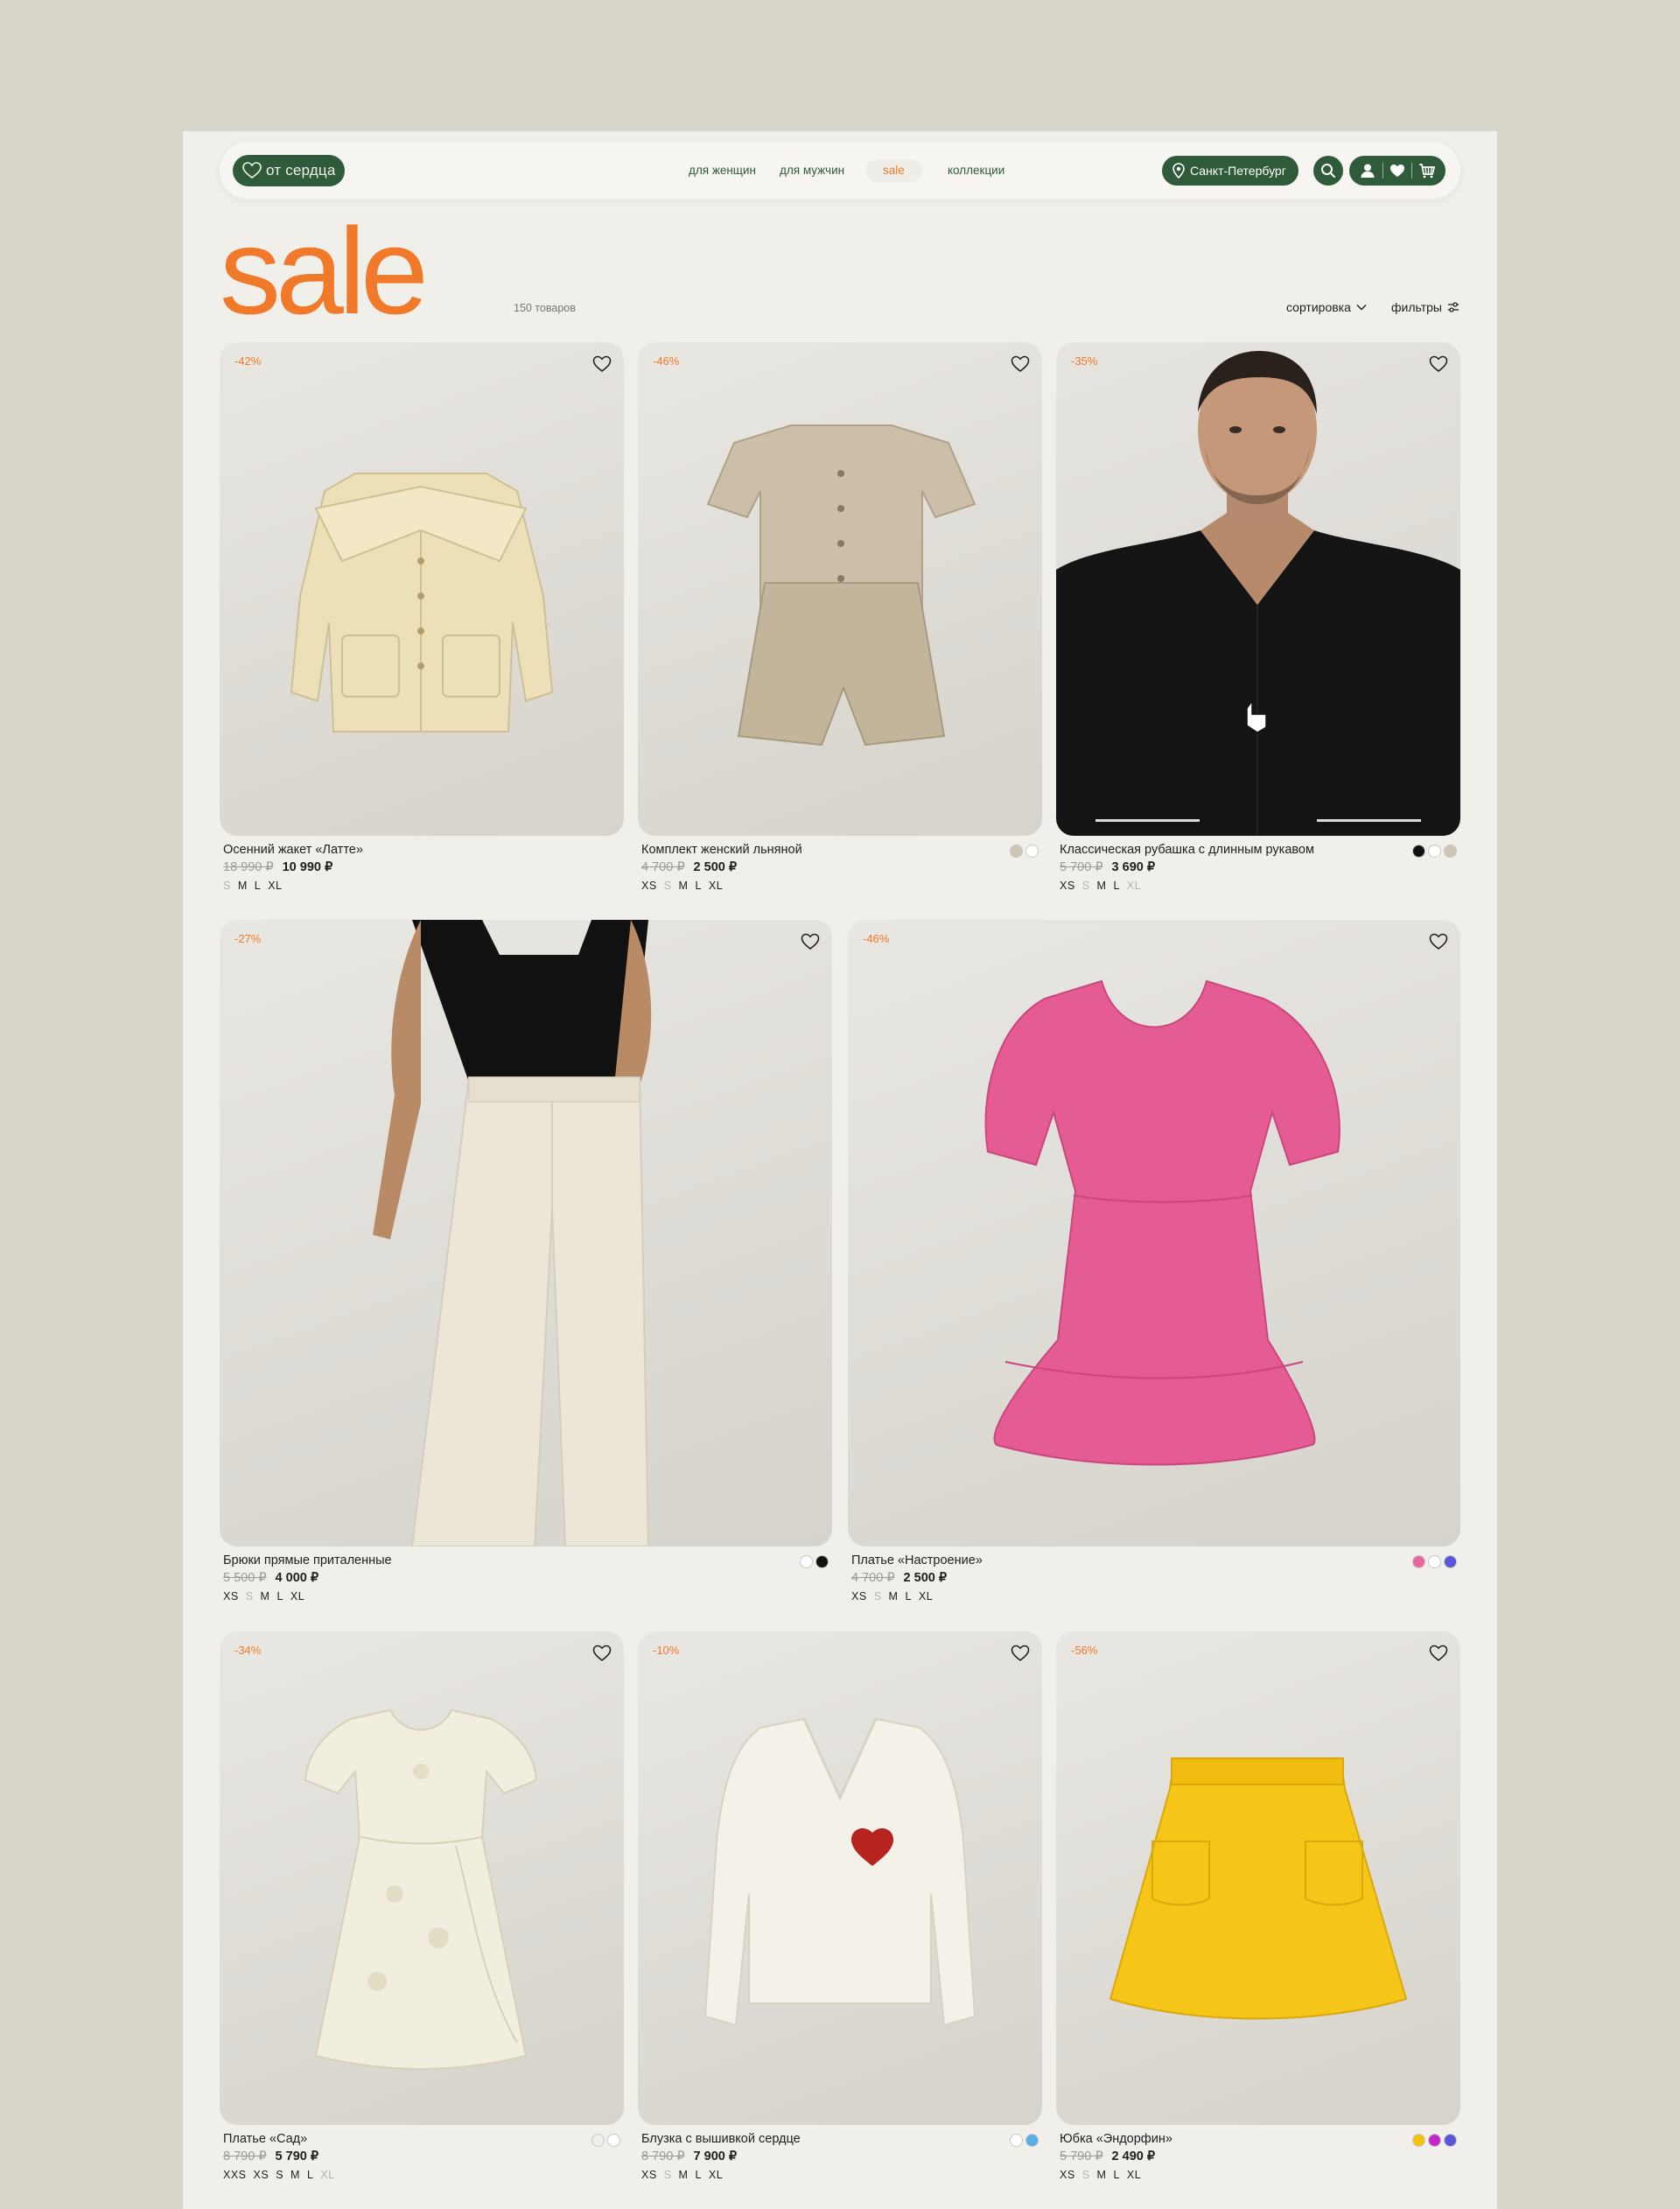 The image size is (1680, 2209). I want to click on nav-collections: коллекции, so click(976, 170).